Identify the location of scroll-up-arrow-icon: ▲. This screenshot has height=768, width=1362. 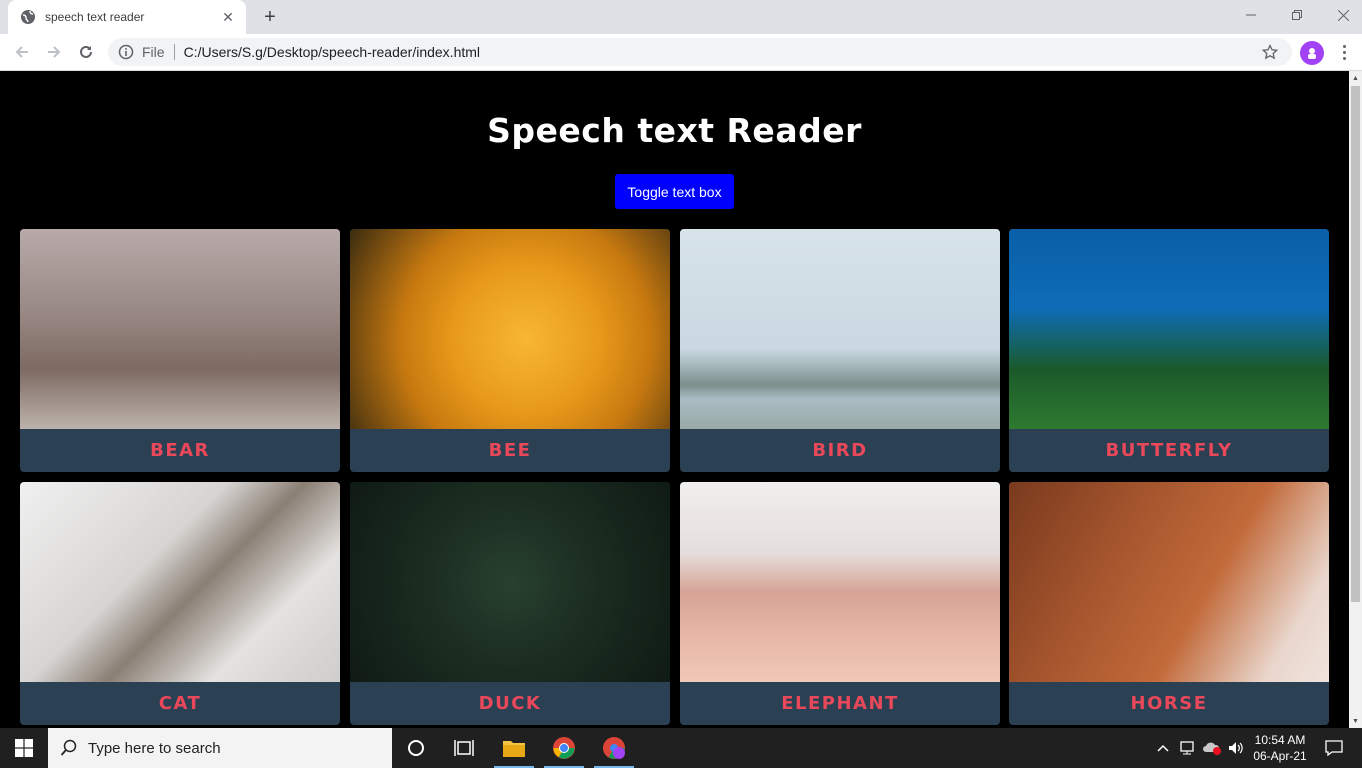
(1355, 78).